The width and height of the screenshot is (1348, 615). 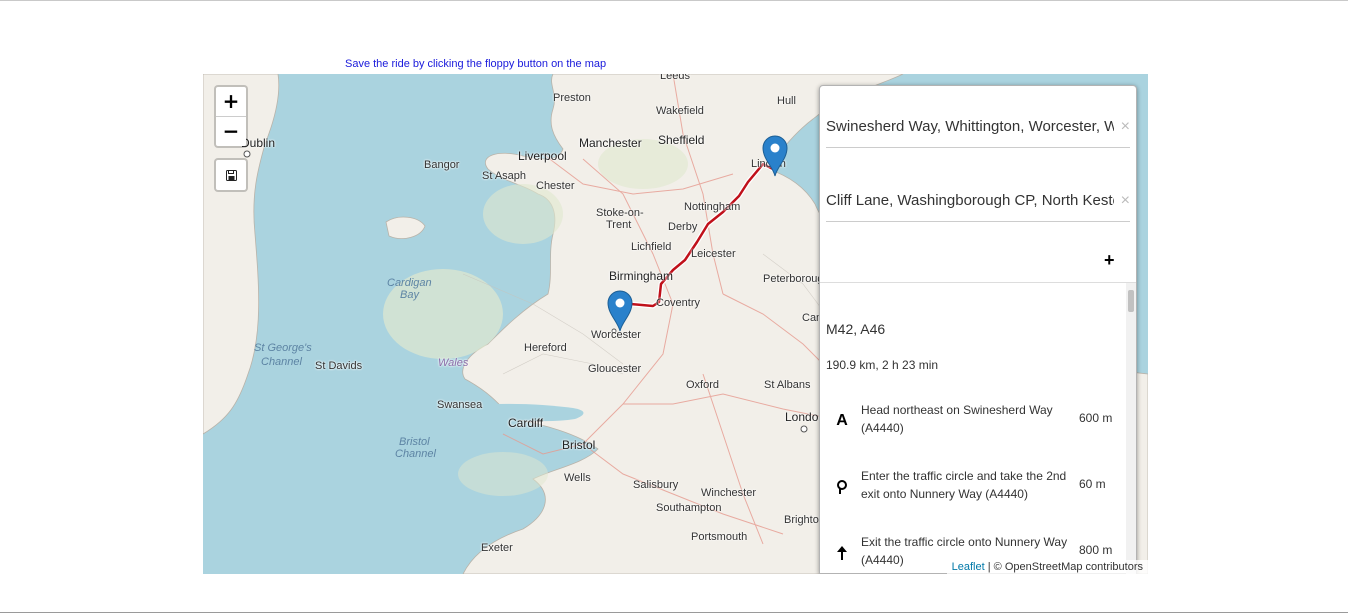 What do you see at coordinates (619, 225) in the screenshot?
I see `place-label: Trent` at bounding box center [619, 225].